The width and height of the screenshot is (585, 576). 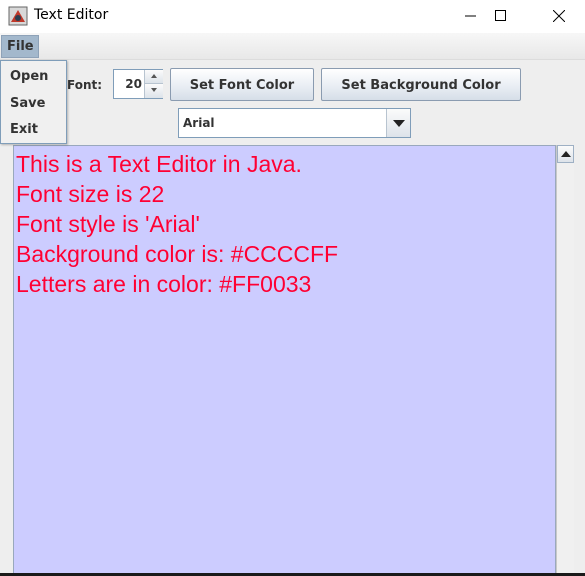 I want to click on menu-item-save: Save, so click(x=27, y=103).